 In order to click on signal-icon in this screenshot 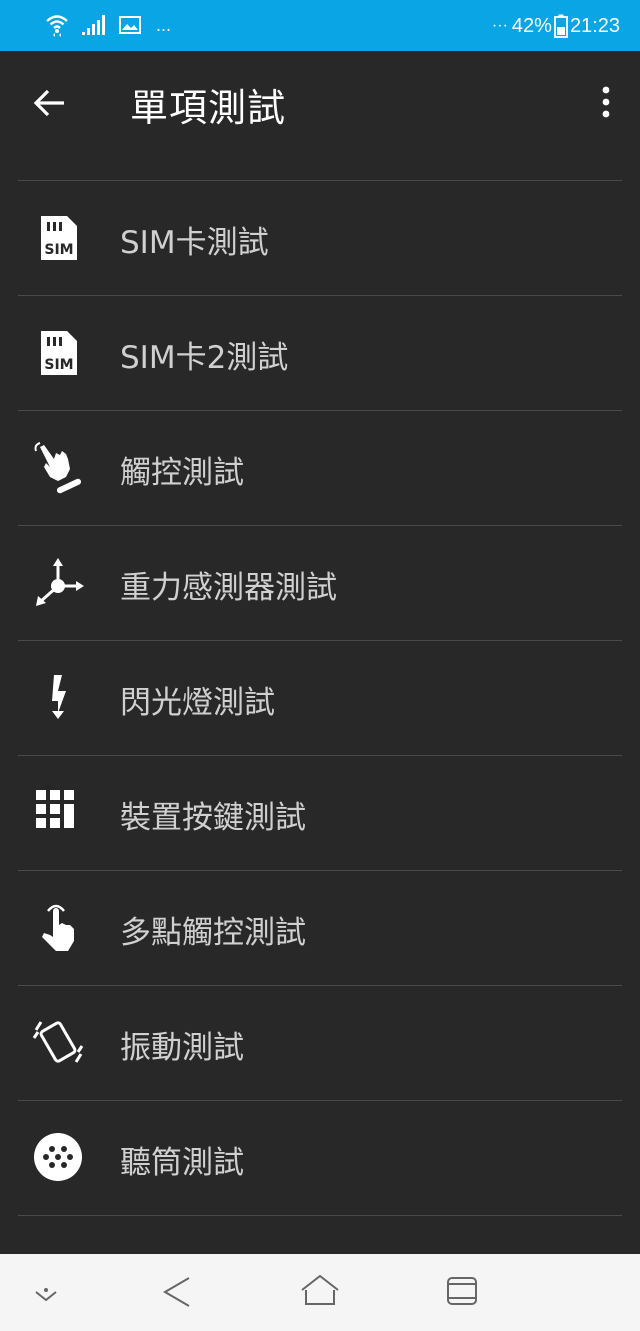, I will do `click(93, 25)`.